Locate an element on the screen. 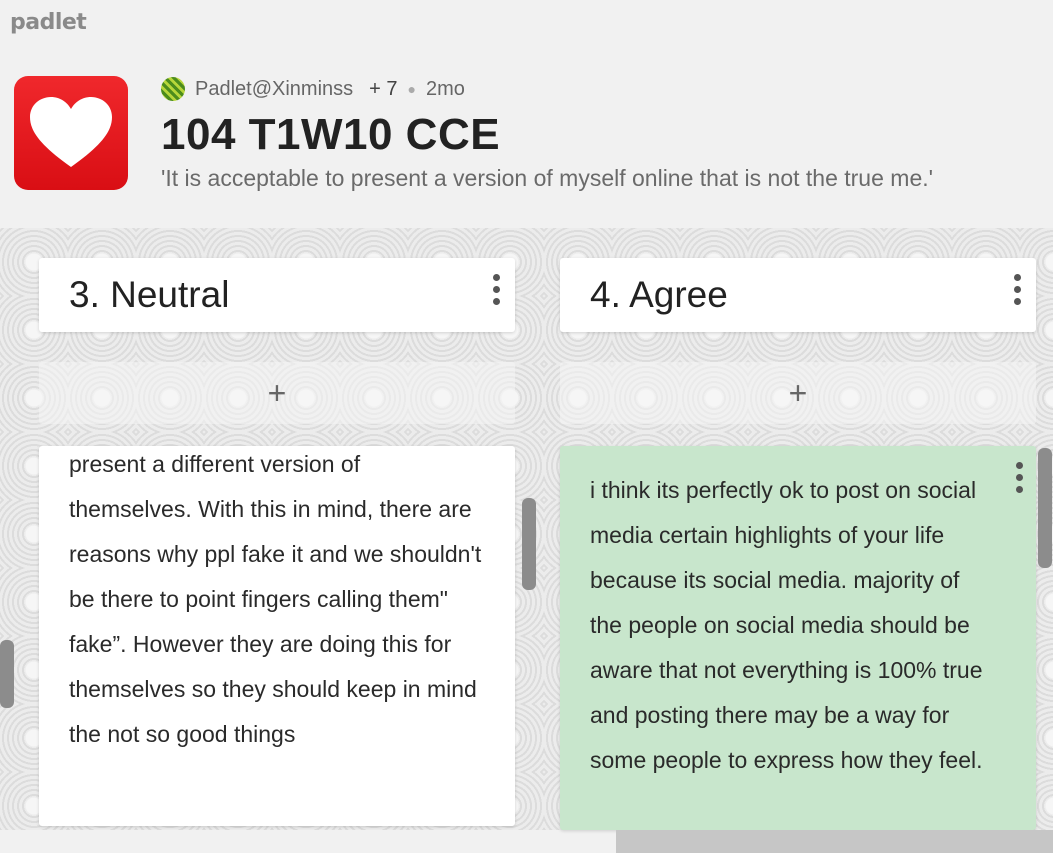 This screenshot has width=1053, height=853. column-header-agree: 4. Agree is located at coordinates (798, 295).